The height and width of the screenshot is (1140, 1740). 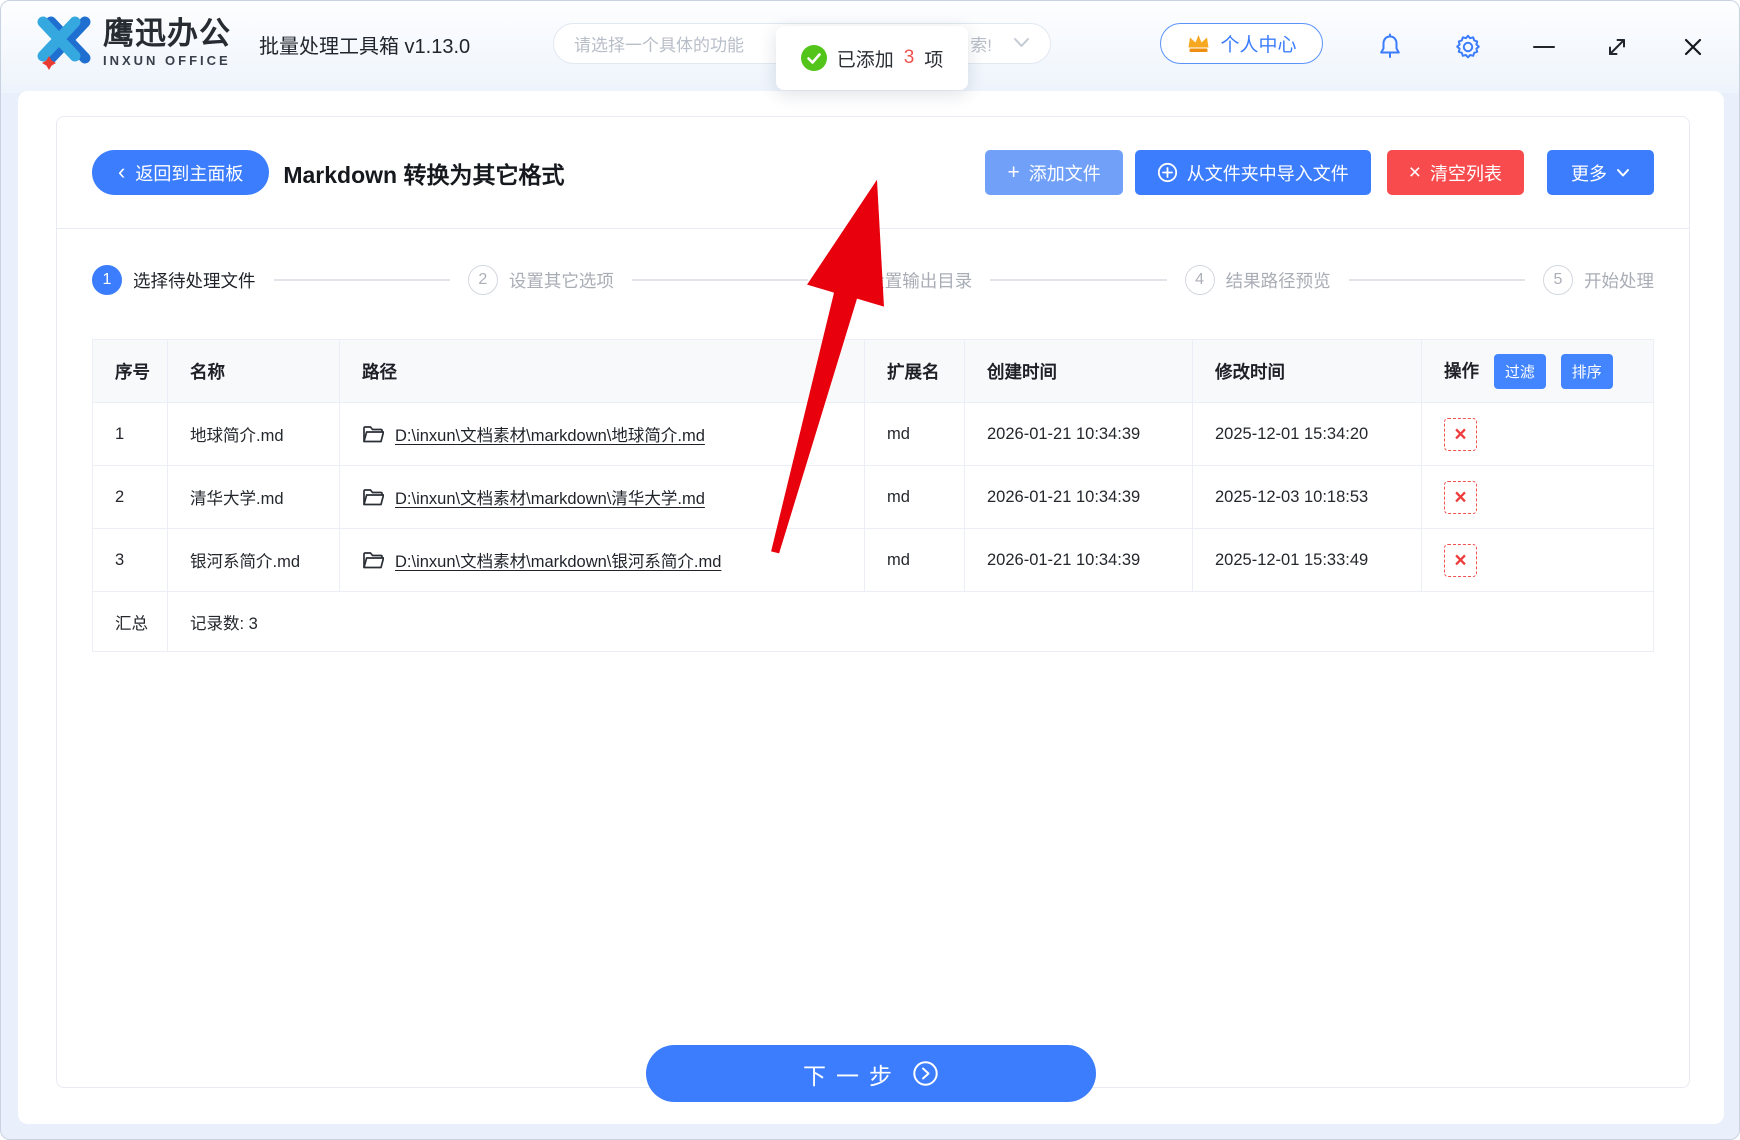 I want to click on import-from-folder-label: 从文件夹中导入文件, so click(x=1267, y=173).